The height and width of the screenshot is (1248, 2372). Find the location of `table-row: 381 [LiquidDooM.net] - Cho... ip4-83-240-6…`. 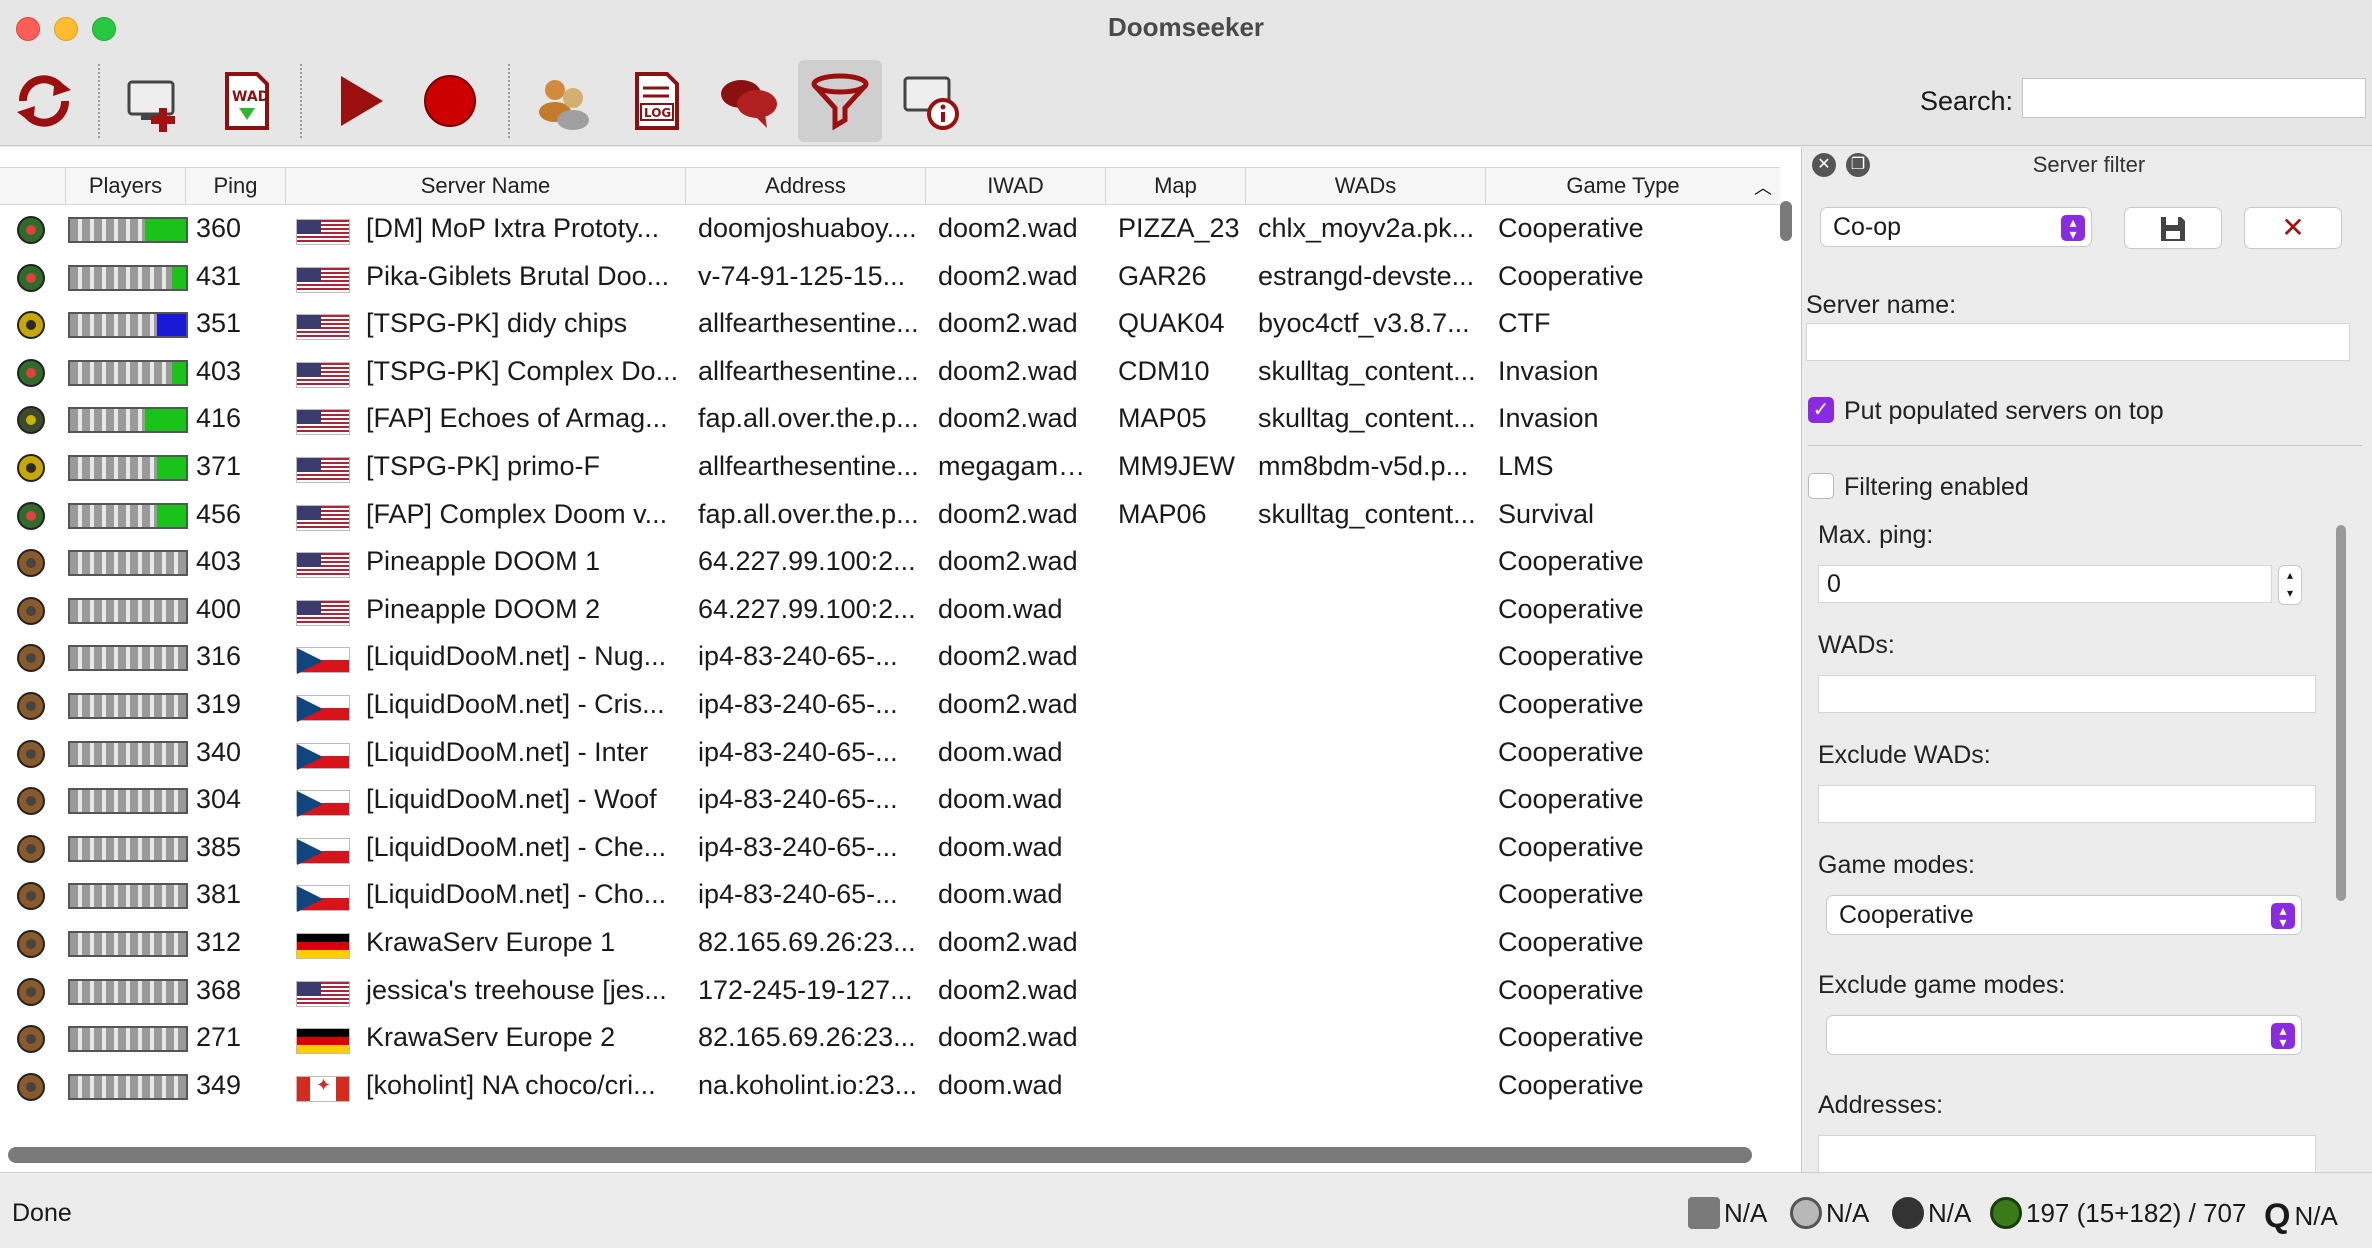

table-row: 381 [LiquidDooM.net] - Cho... ip4-83-240-6… is located at coordinates (890, 895).